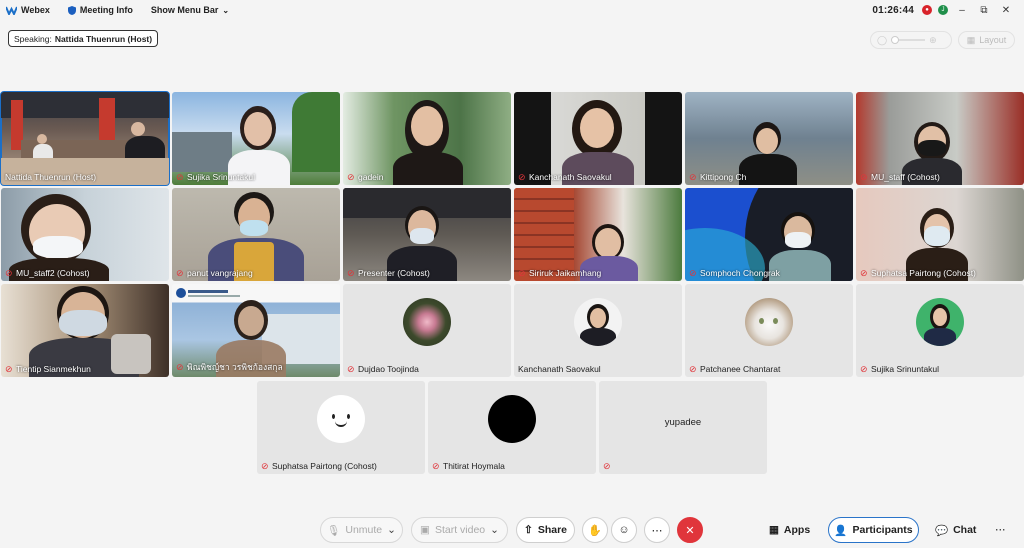  Describe the element at coordinates (769, 138) in the screenshot. I see `video-tile: ⊘ Kittipong Ch` at that location.